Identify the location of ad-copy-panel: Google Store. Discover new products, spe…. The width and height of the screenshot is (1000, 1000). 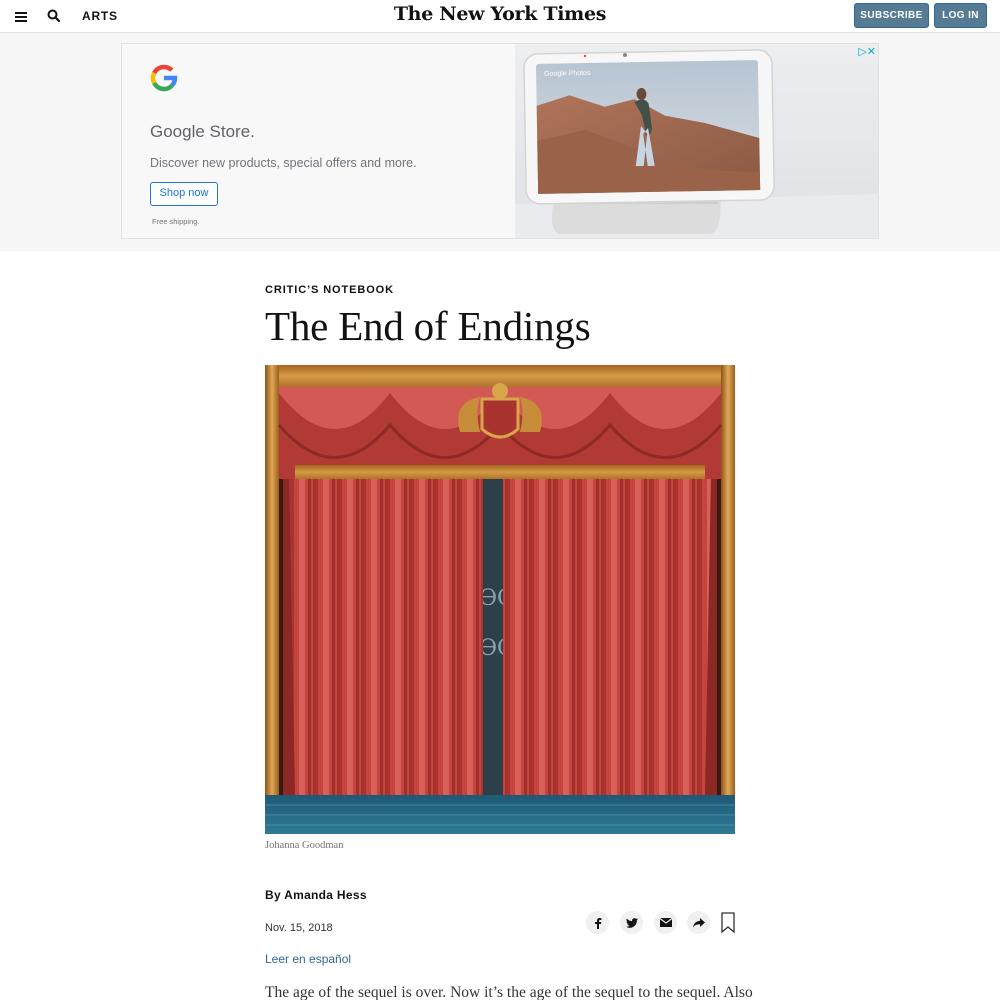
(318, 141).